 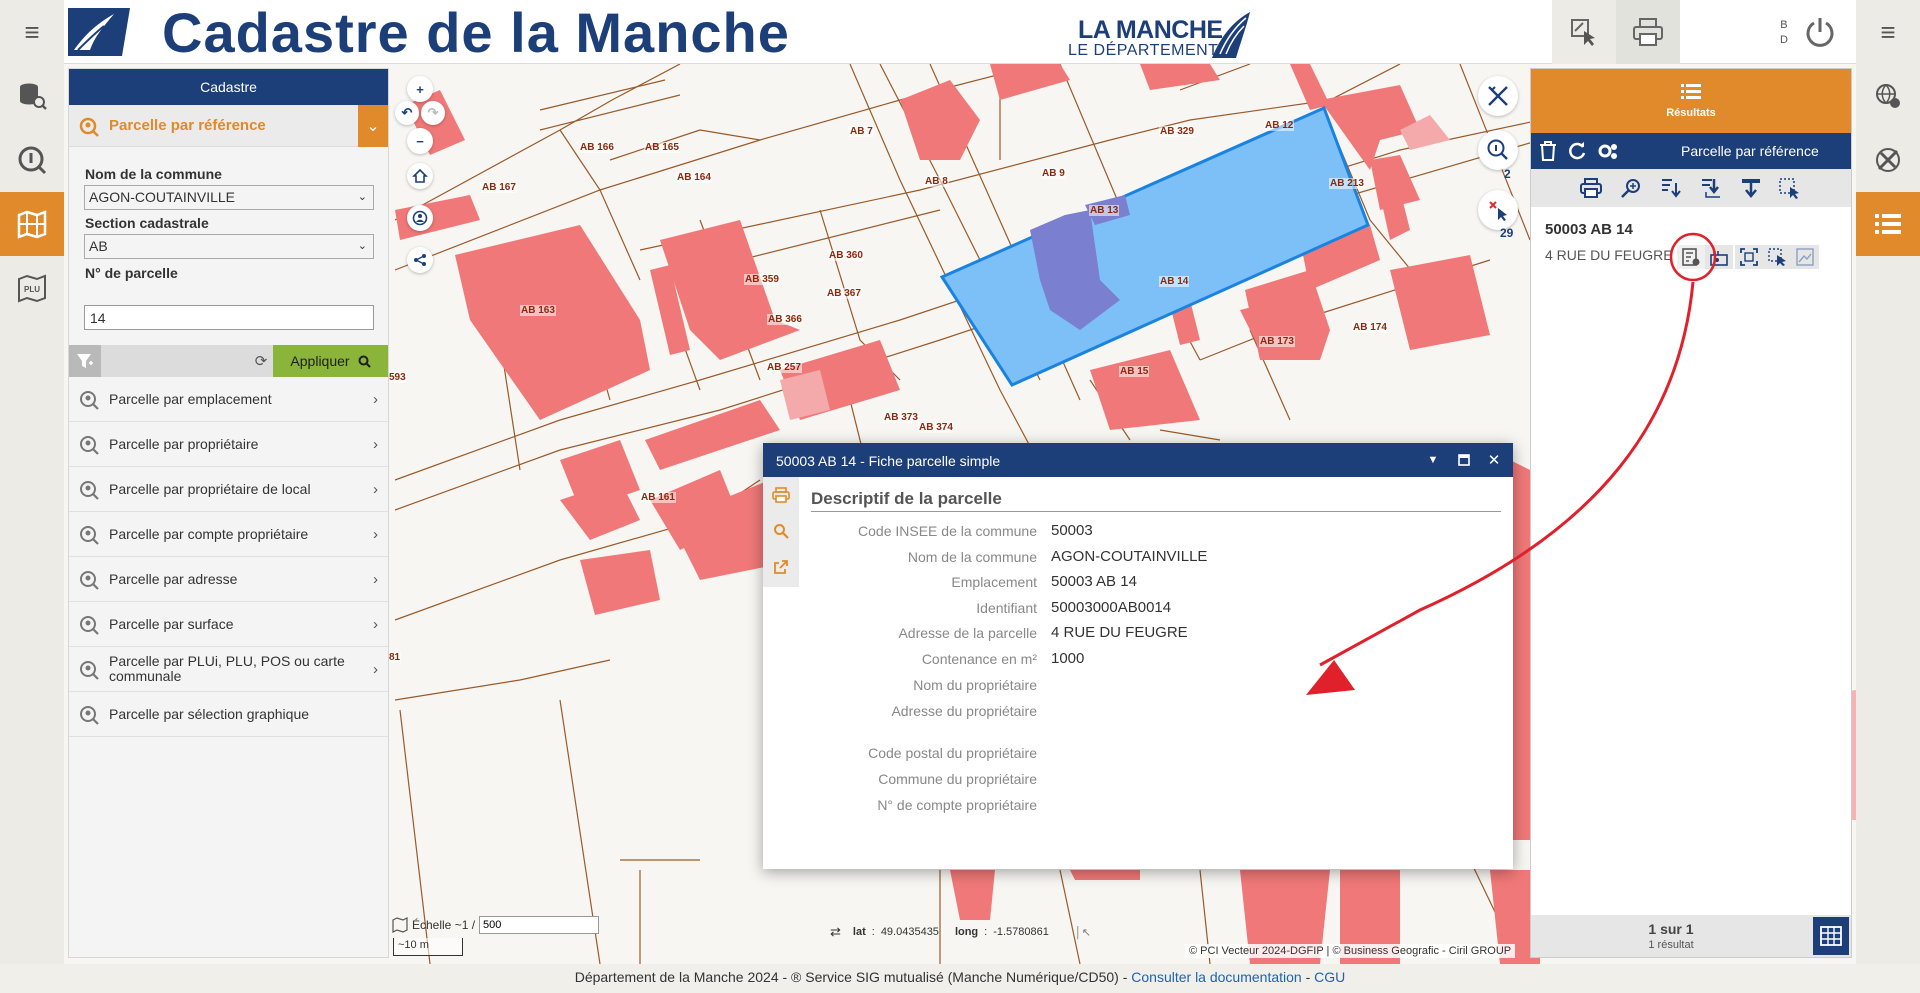 What do you see at coordinates (1370, 327) in the screenshot?
I see `parcel-label: AB 174` at bounding box center [1370, 327].